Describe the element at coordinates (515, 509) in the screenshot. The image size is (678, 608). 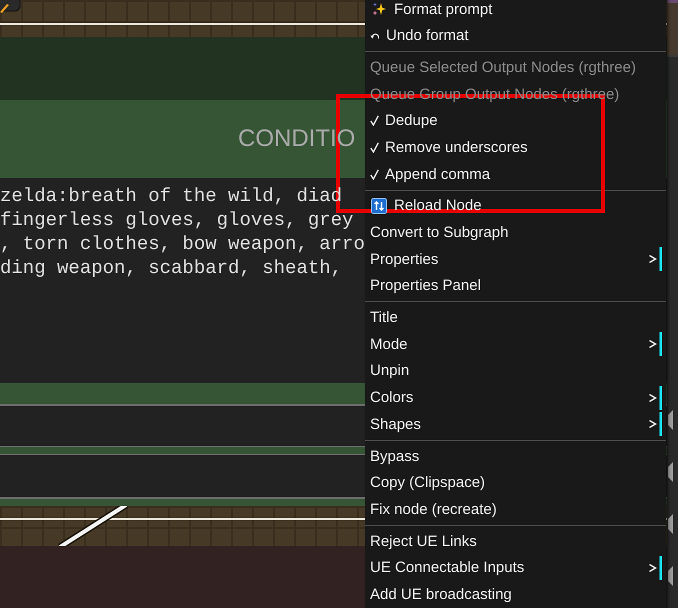
I see `menu-item: Fix node (recreate)` at that location.